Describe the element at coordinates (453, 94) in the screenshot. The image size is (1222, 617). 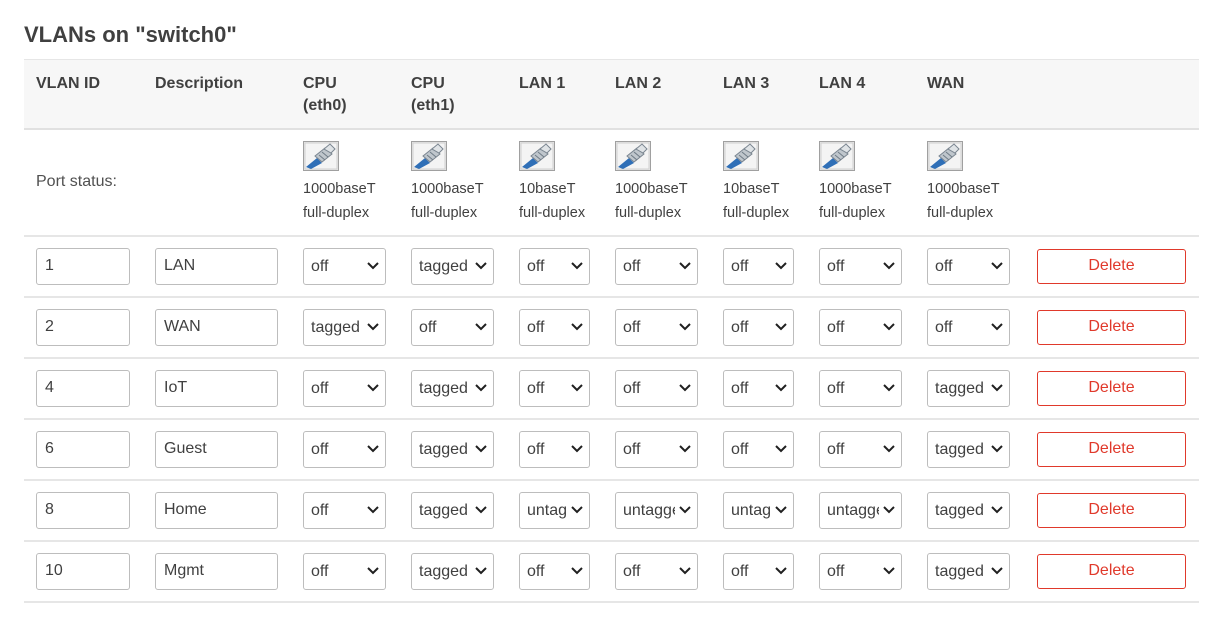
I see `col-header-cpu-eth1: CPU (eth1)` at that location.